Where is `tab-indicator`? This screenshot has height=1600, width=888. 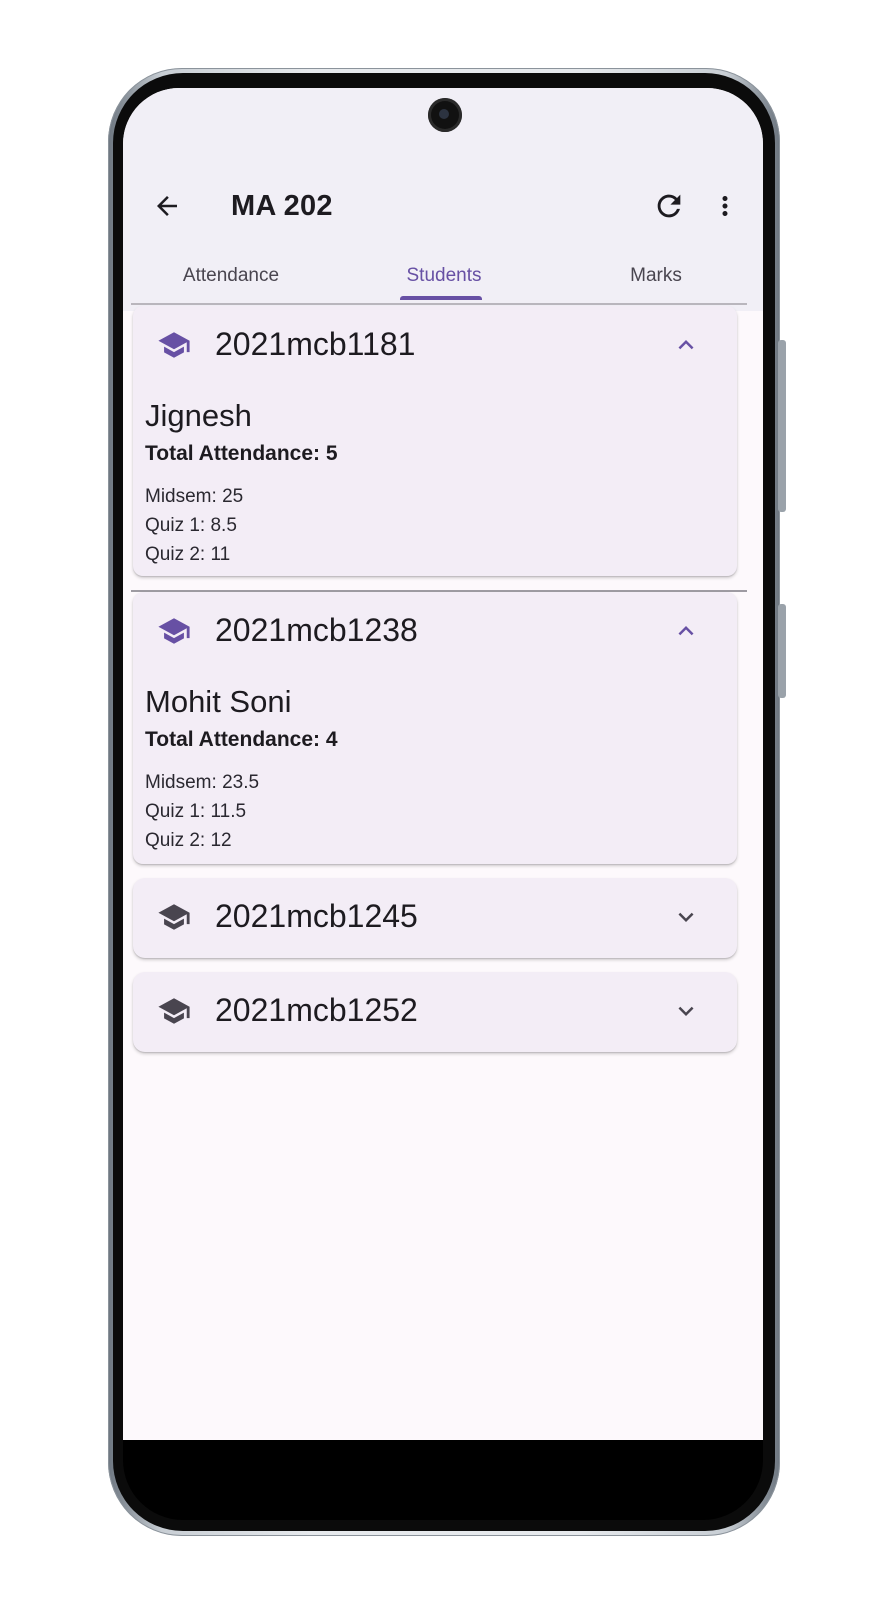
tab-indicator is located at coordinates (441, 298).